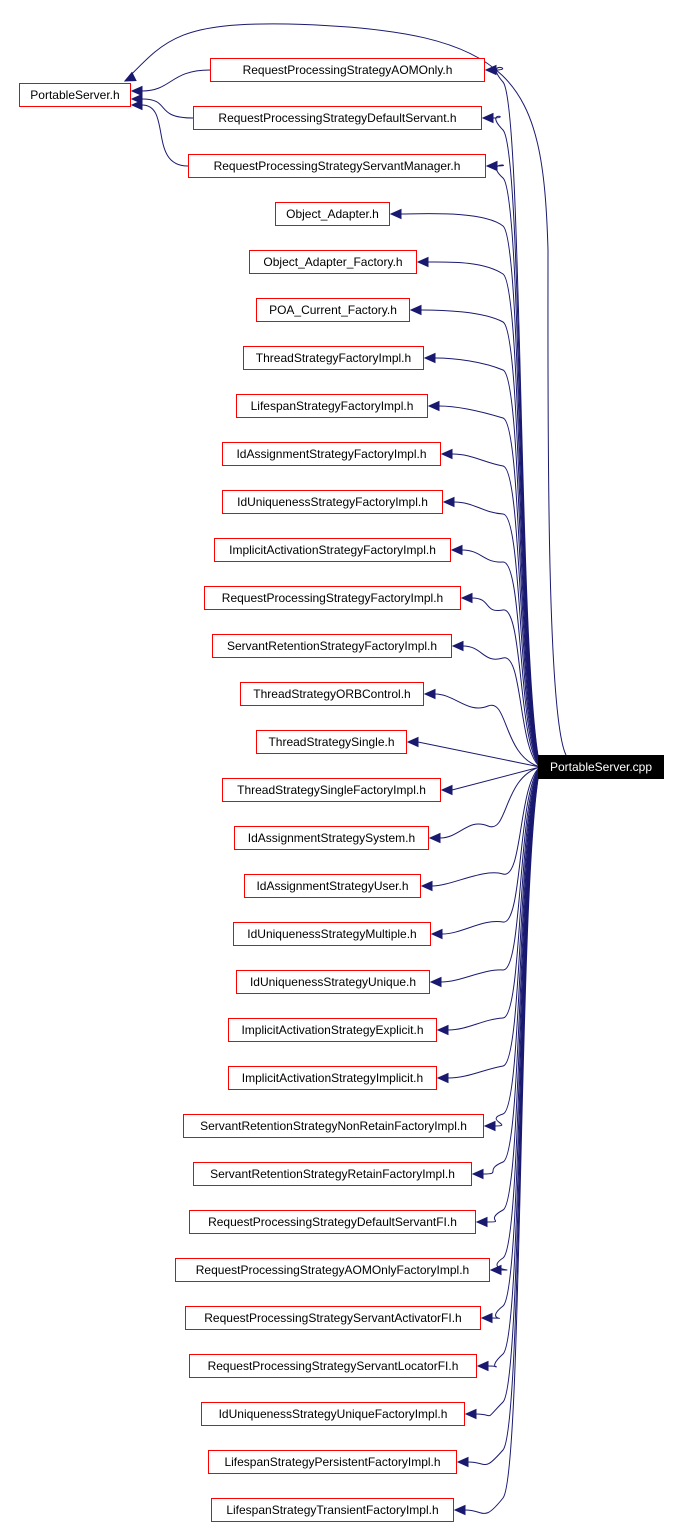 This screenshot has width=680, height=1528. I want to click on file-node: Object_Adapter_Factory.h, so click(333, 262).